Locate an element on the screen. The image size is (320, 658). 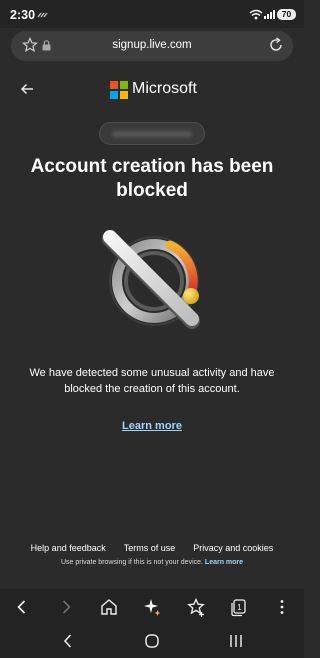
microsoft-logo-icon is located at coordinates (119, 90).